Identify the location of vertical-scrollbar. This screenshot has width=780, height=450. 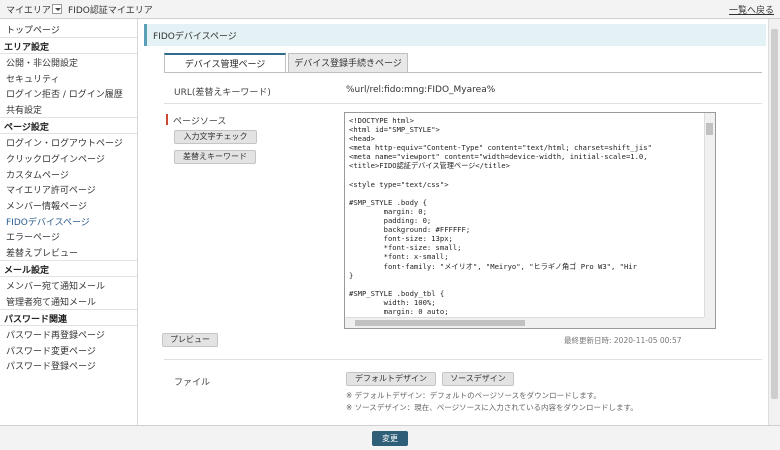
(709, 215).